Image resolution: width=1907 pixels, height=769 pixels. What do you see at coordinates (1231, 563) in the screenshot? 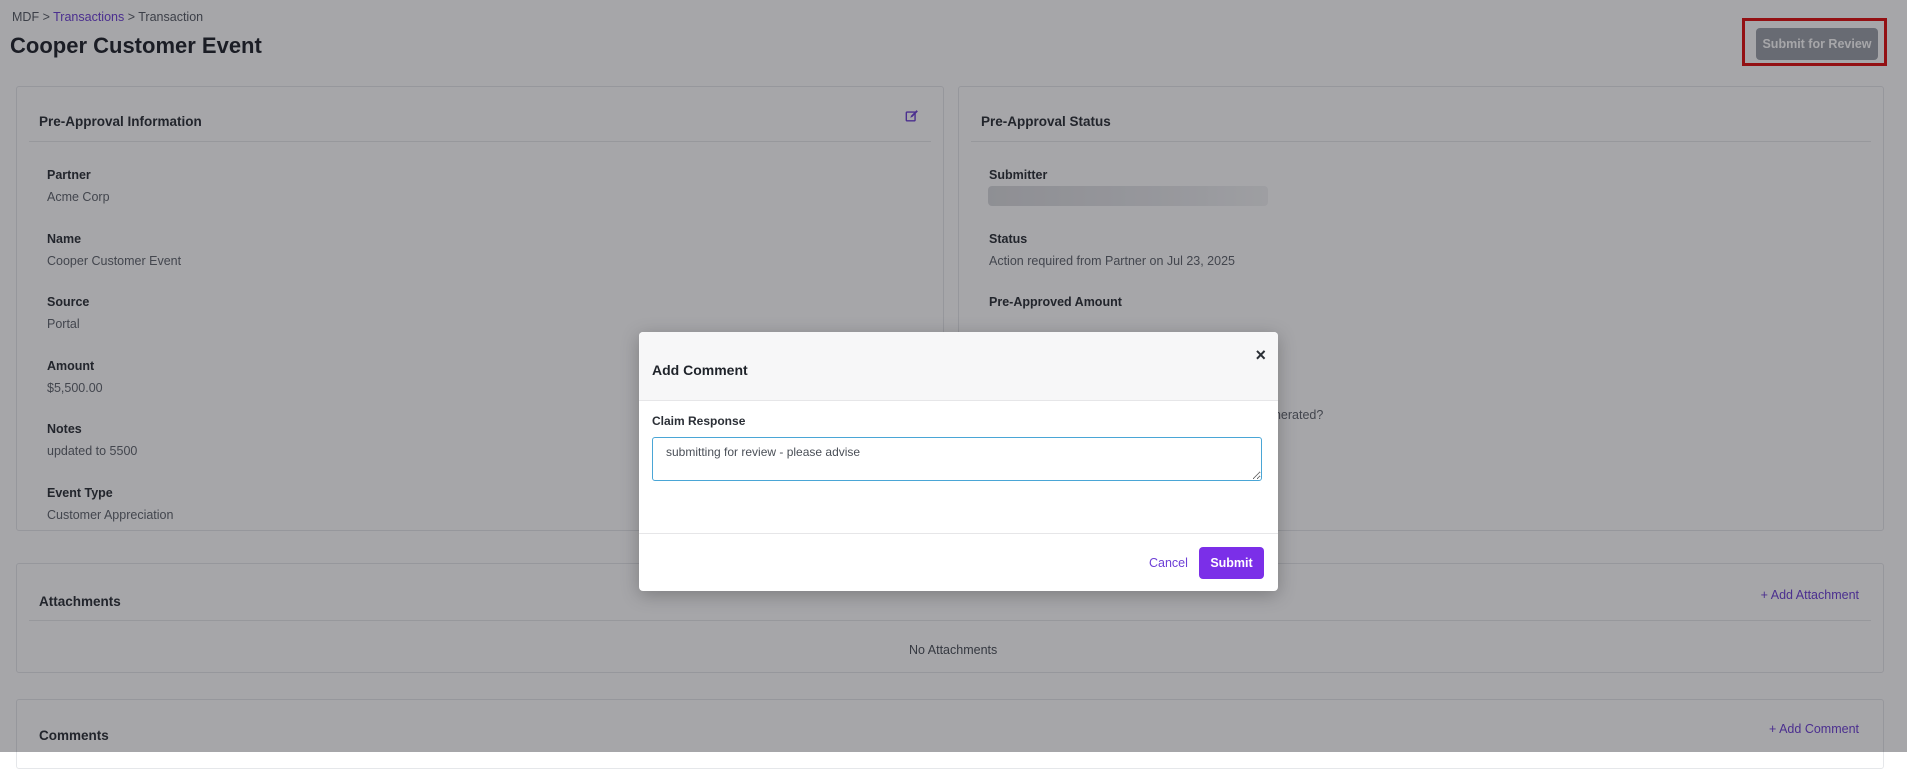
I see `submit-button: Submit` at bounding box center [1231, 563].